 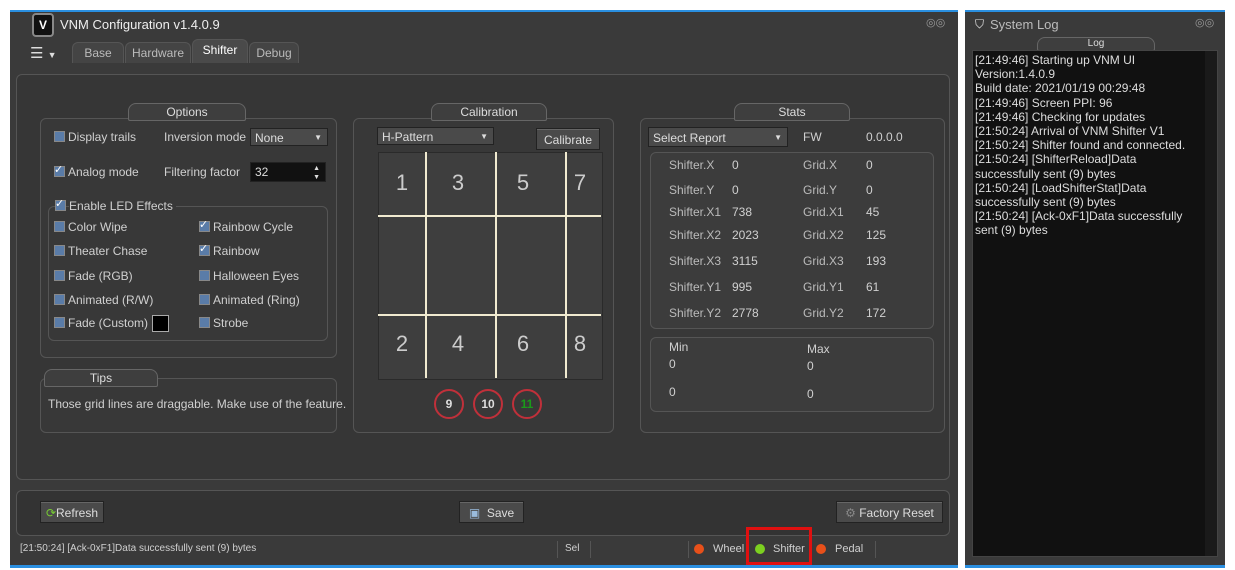 What do you see at coordinates (692, 165) in the screenshot?
I see `stat-label: Shifter.X` at bounding box center [692, 165].